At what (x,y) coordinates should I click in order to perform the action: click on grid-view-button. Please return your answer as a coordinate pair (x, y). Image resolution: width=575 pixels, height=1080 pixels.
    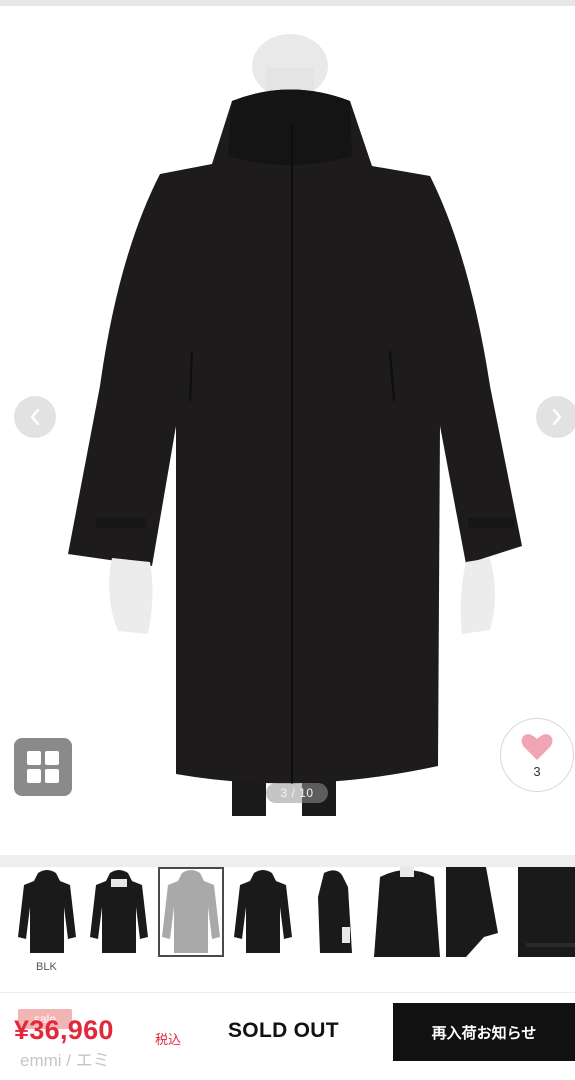
    Looking at the image, I should click on (43, 767).